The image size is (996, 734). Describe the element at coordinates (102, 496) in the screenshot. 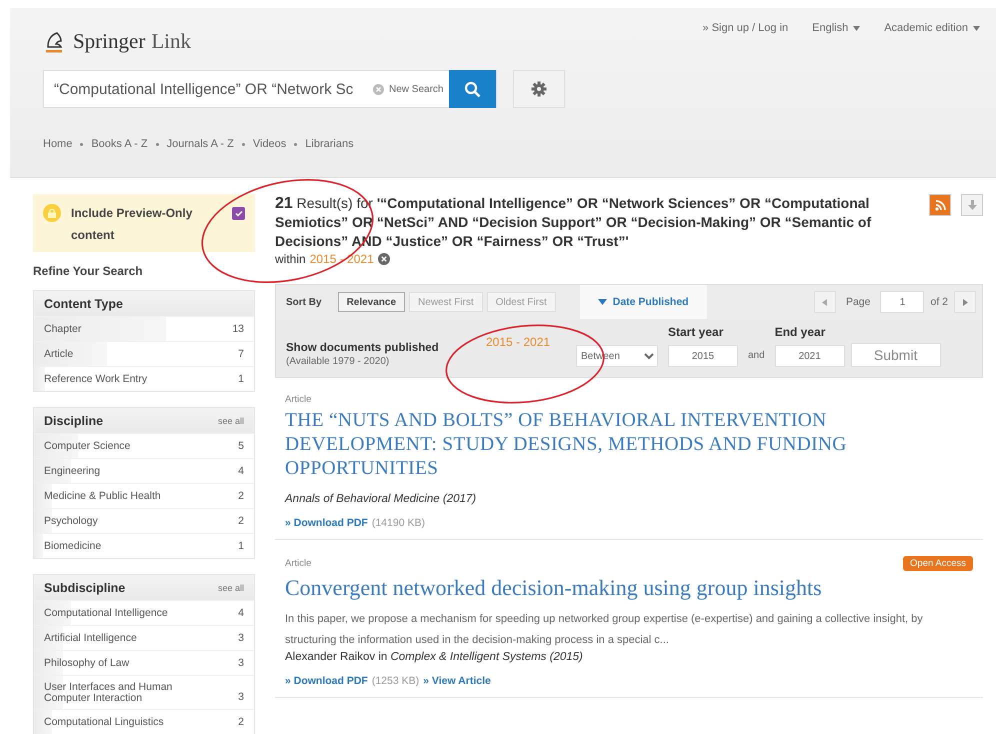

I see `facet-item: Medicine & Public Health` at that location.